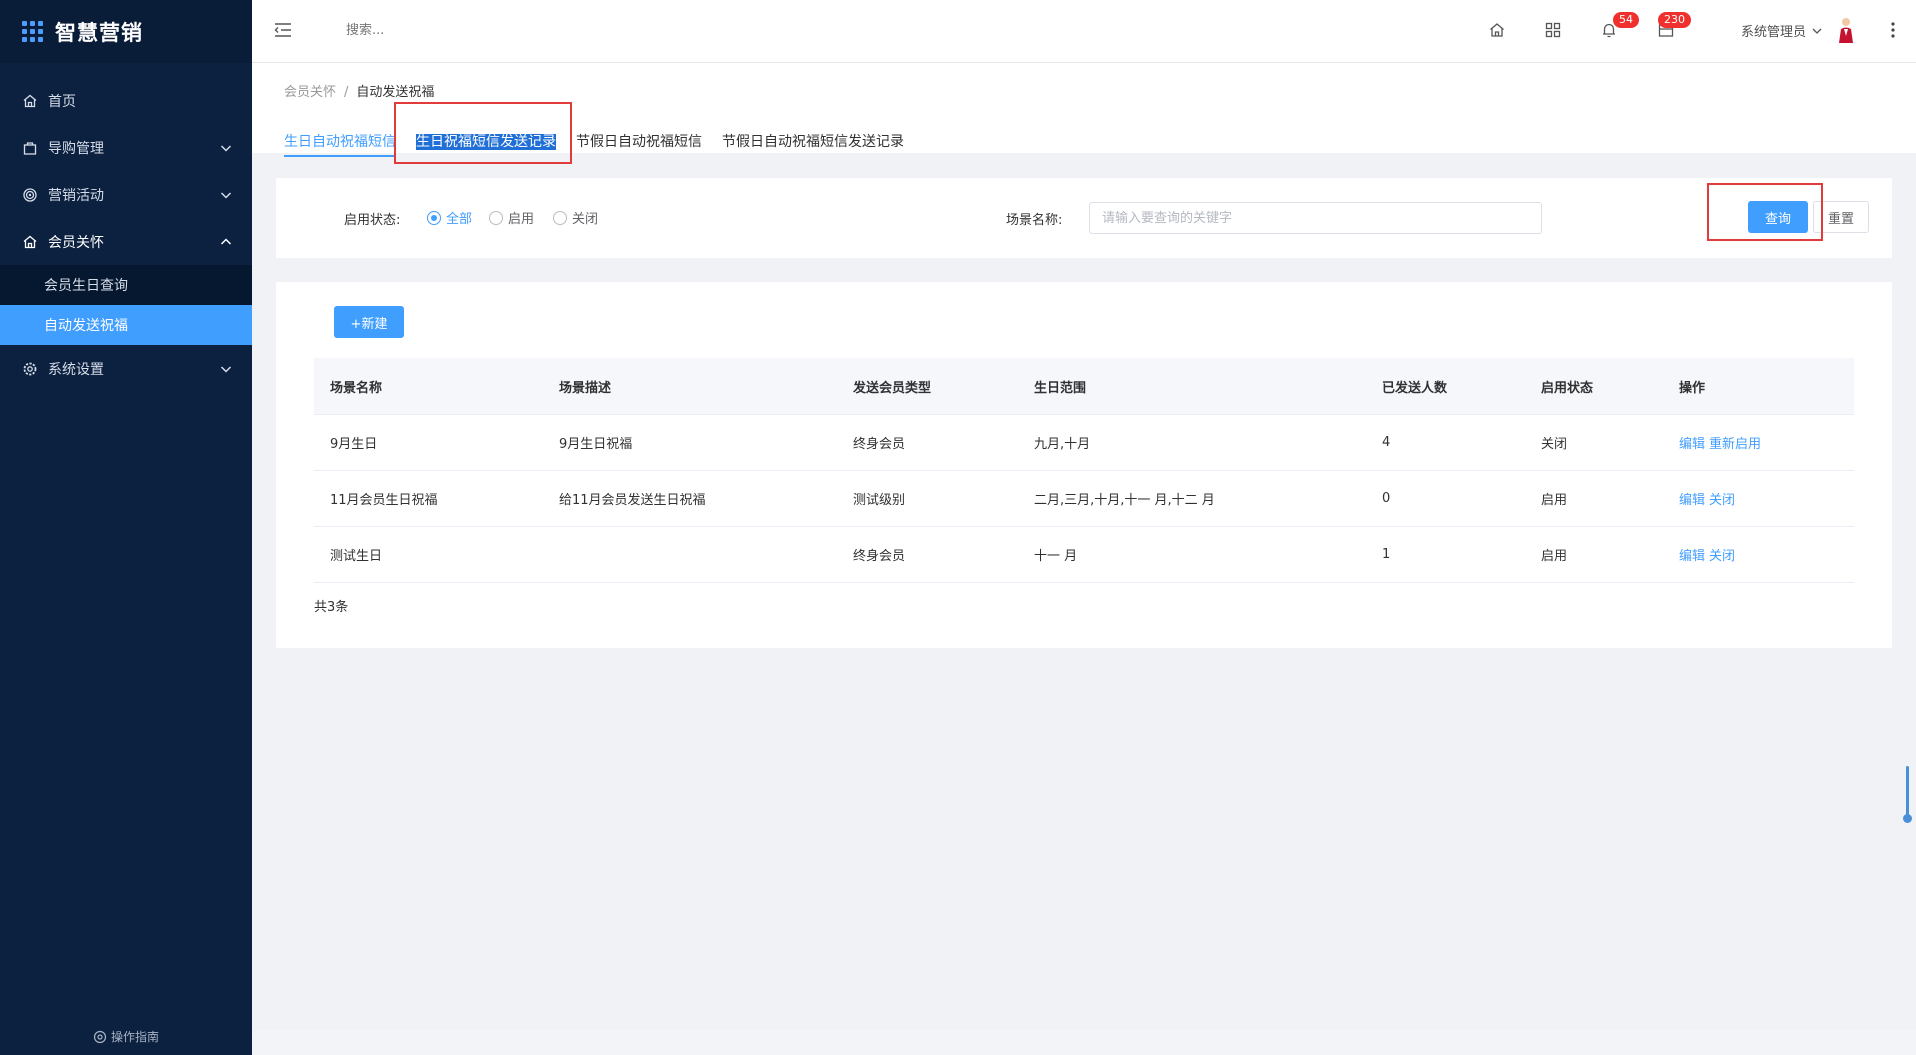  Describe the element at coordinates (1554, 31) in the screenshot. I see `apps-icon` at that location.